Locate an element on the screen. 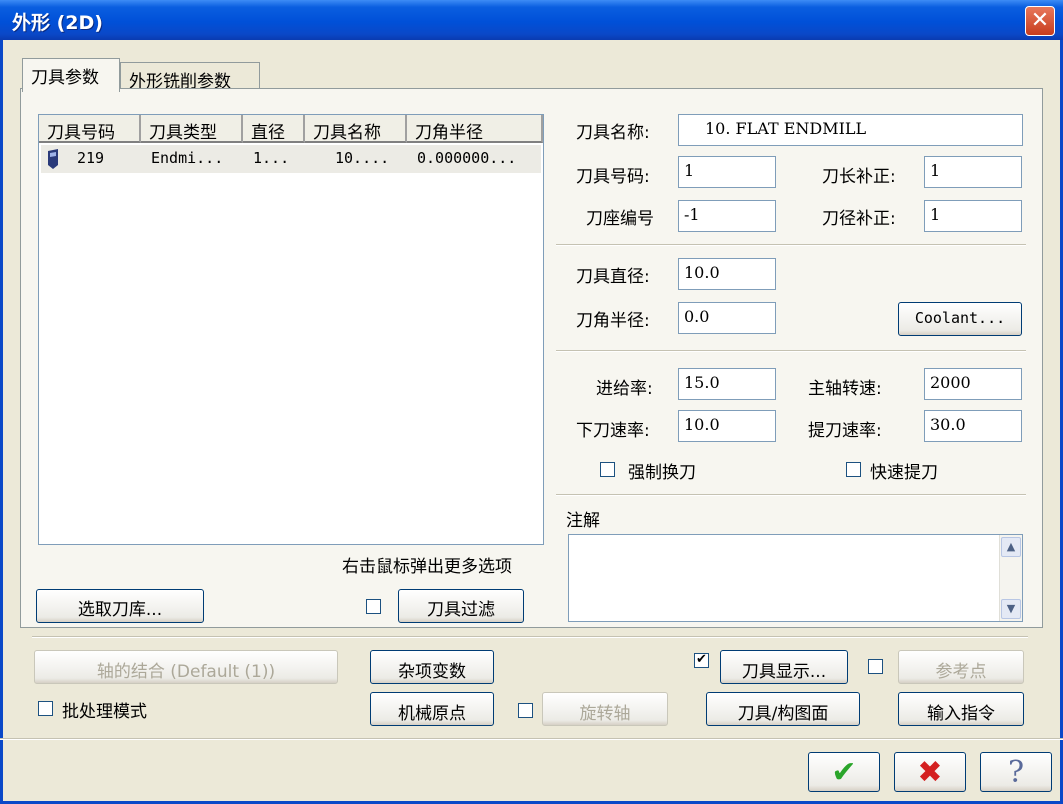 Image resolution: width=1063 pixels, height=804 pixels. close-button: ✕ is located at coordinates (1040, 21).